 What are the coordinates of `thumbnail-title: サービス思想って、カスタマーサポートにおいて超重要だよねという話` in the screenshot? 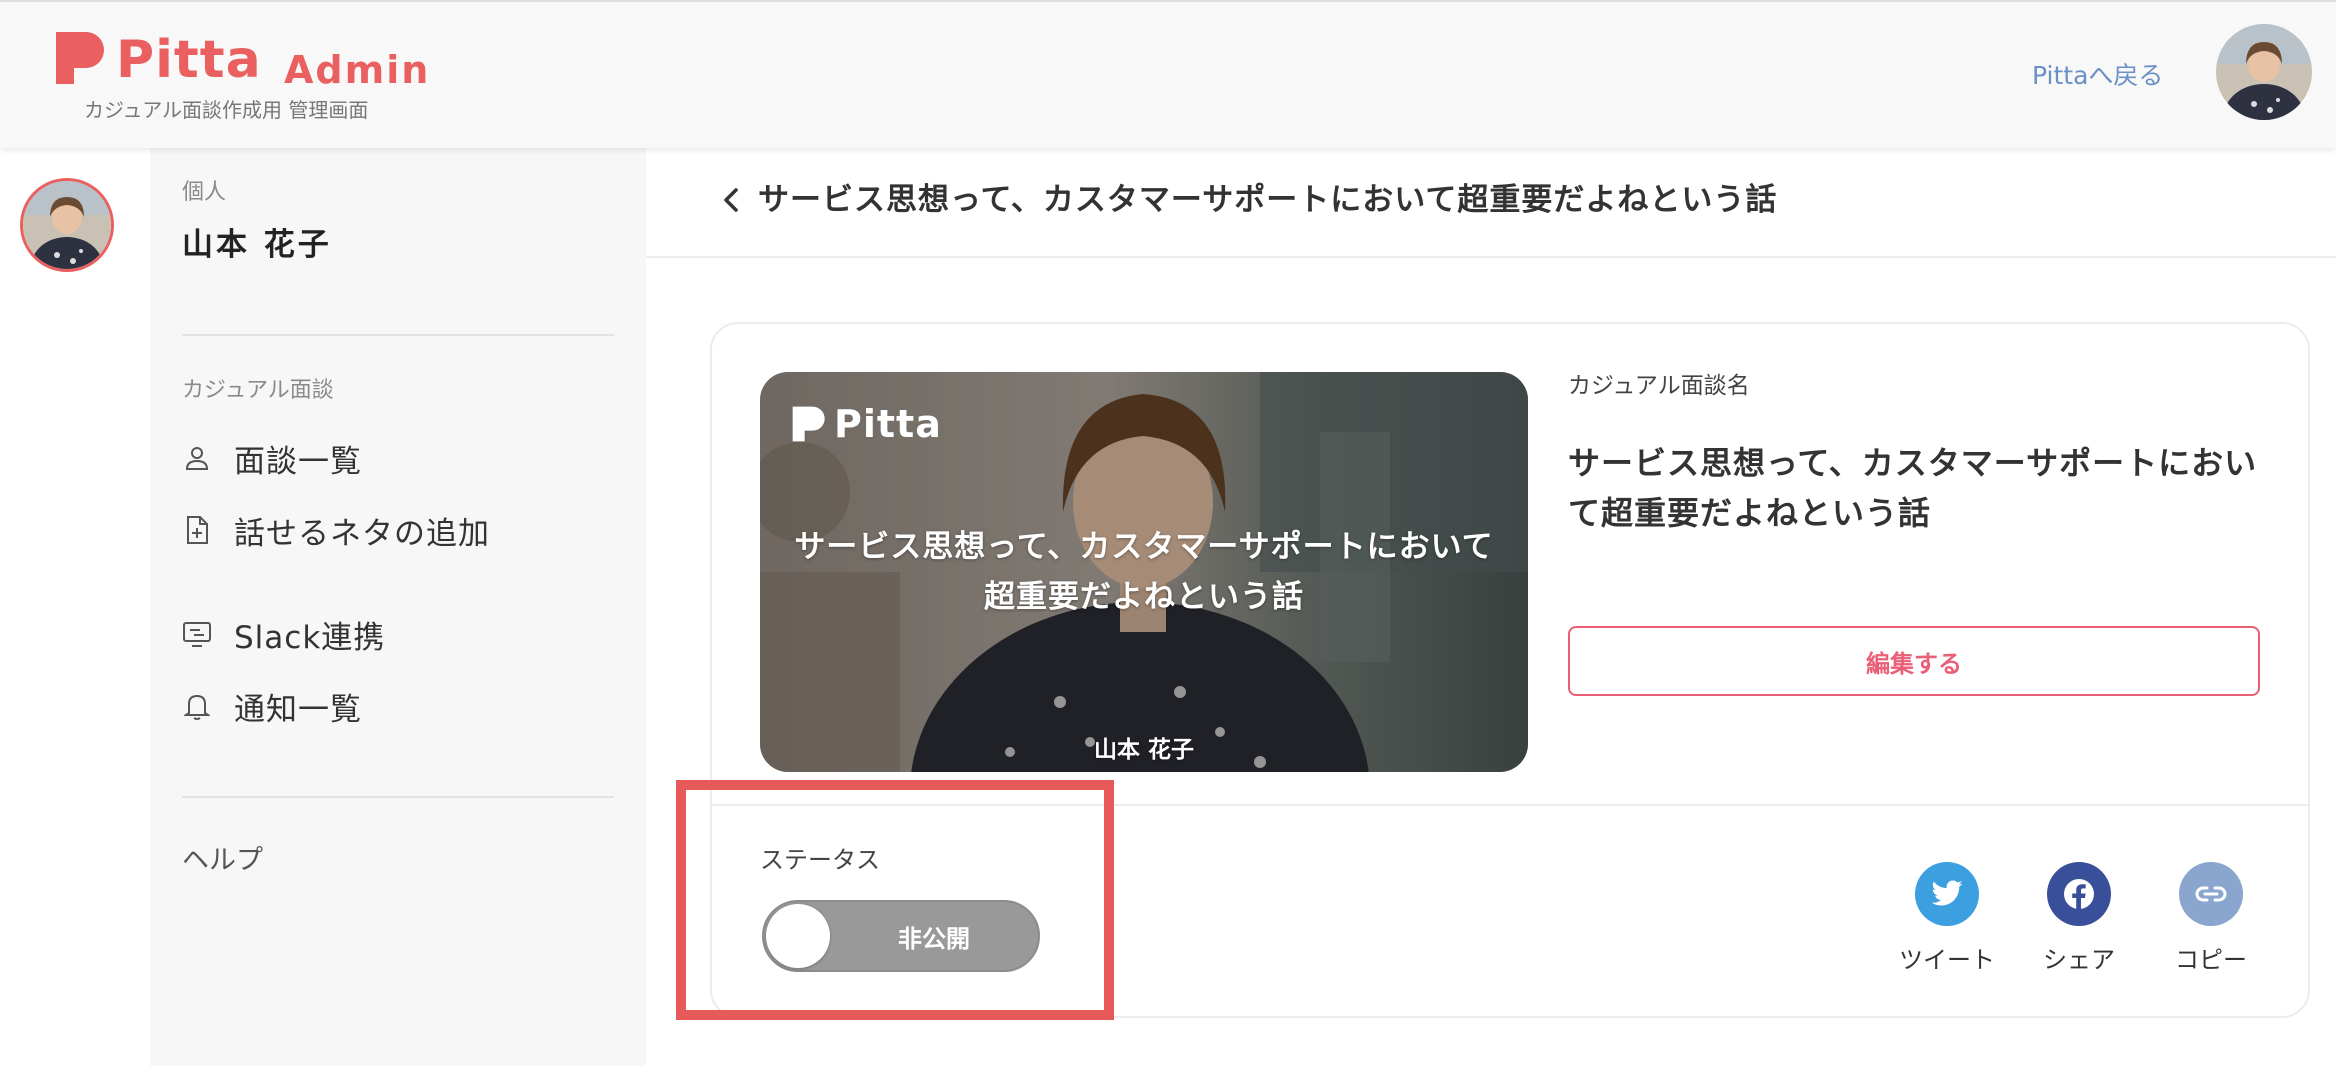 It's located at (1144, 572).